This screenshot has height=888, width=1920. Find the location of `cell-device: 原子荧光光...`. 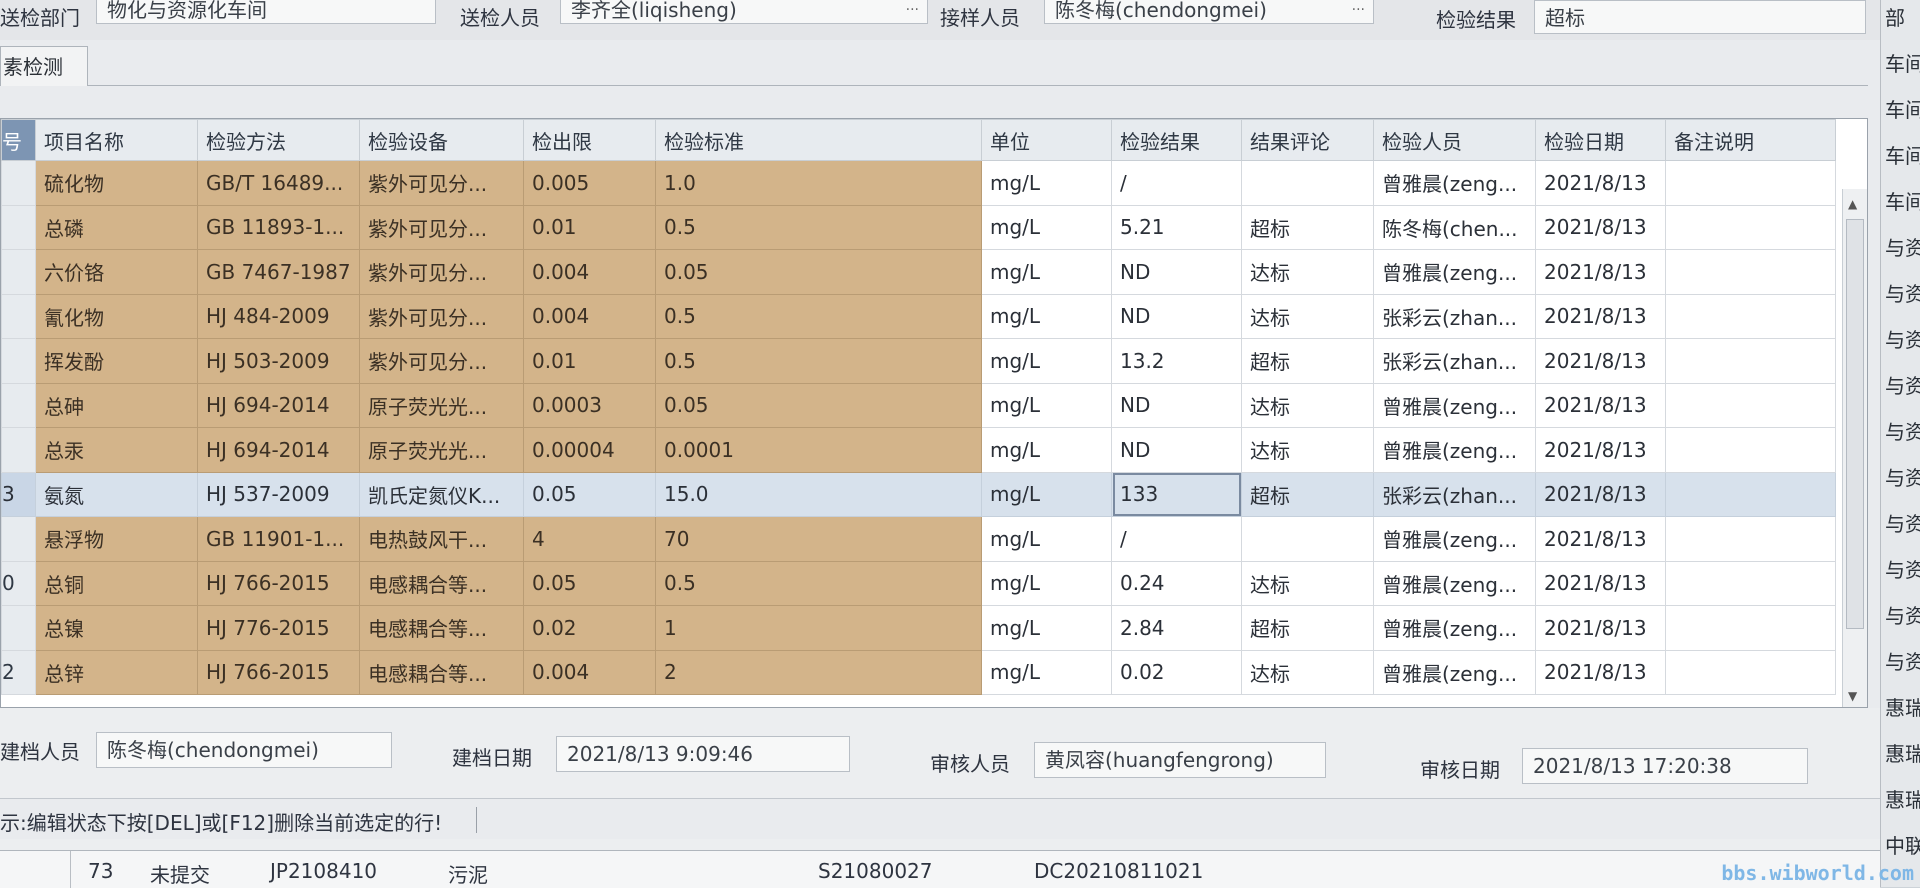

cell-device: 原子荧光光... is located at coordinates (441, 405).